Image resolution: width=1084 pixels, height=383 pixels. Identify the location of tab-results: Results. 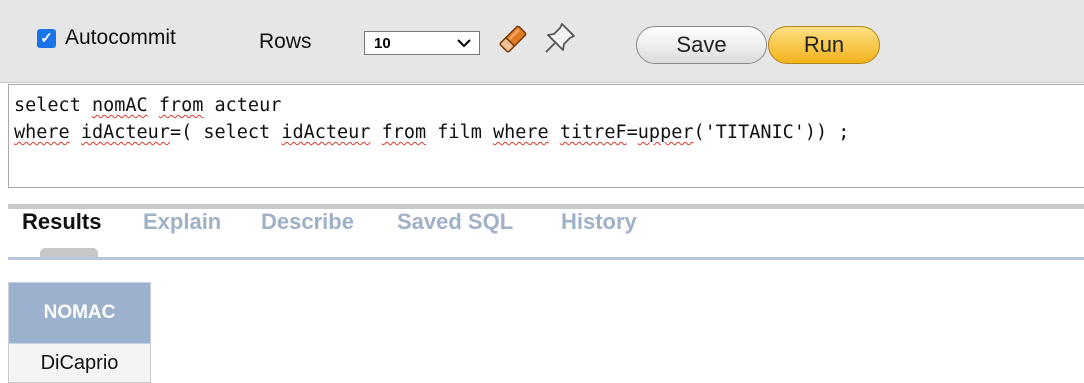
(61, 222).